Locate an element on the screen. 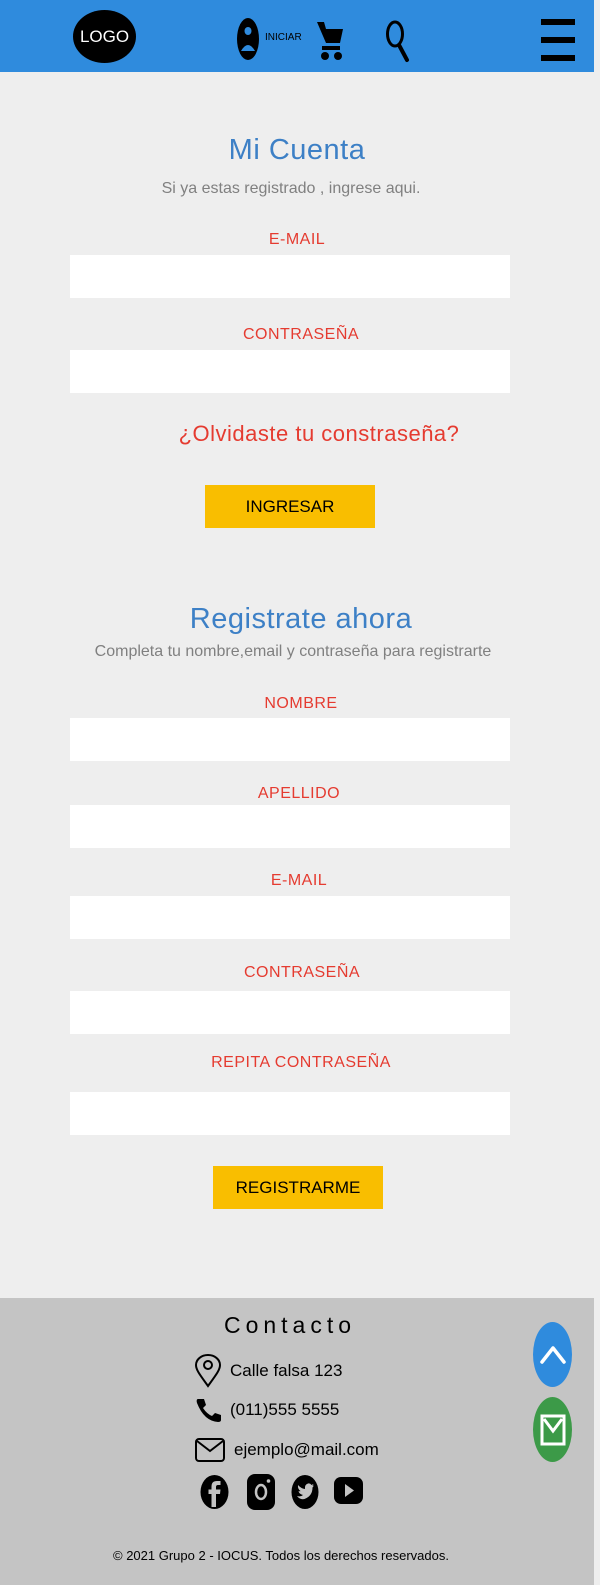  register-button: REGISTRARME is located at coordinates (298, 1187).